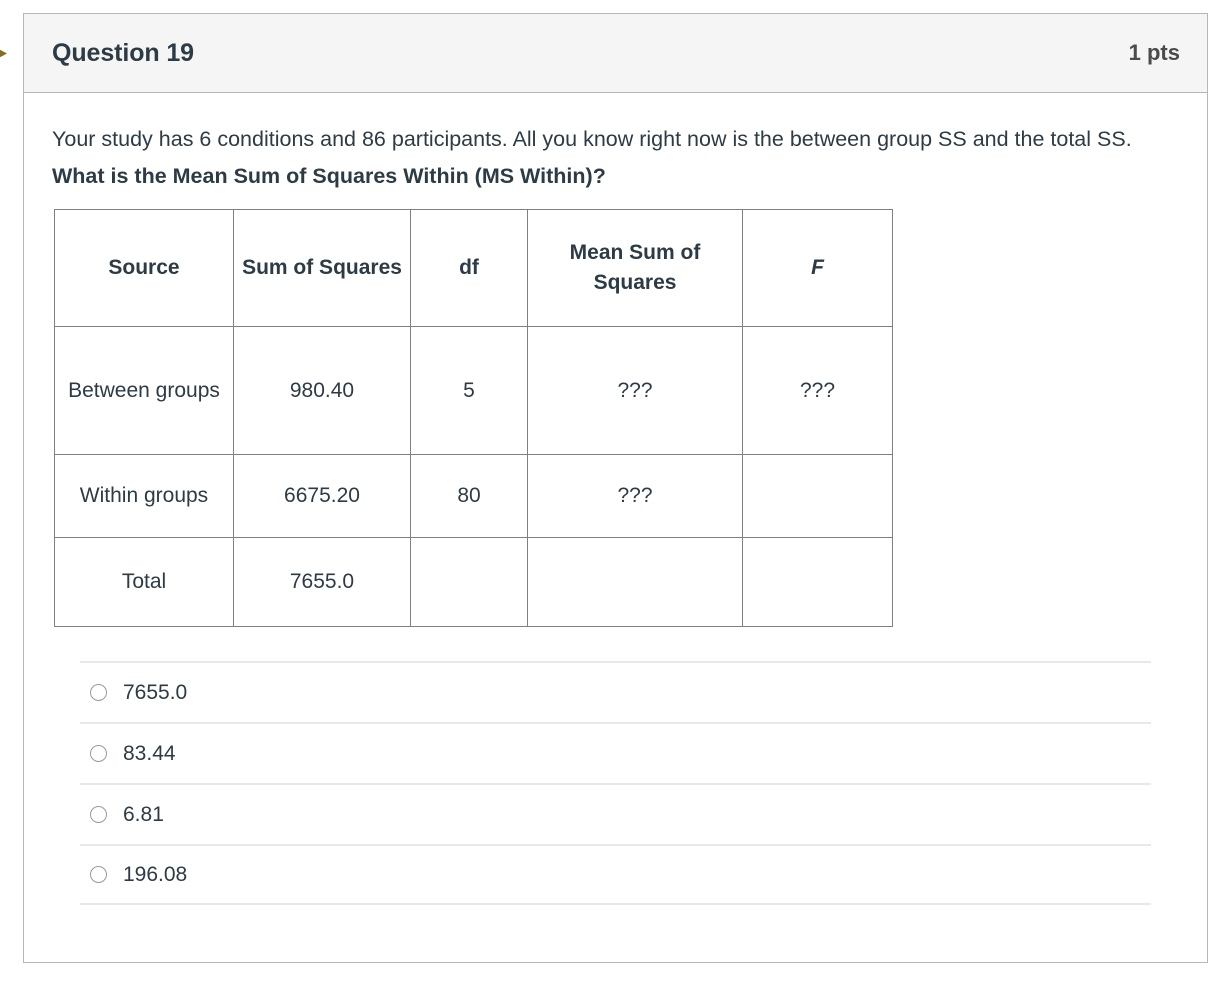 The width and height of the screenshot is (1224, 992). What do you see at coordinates (155, 874) in the screenshot?
I see `answer-option-label: 196.08` at bounding box center [155, 874].